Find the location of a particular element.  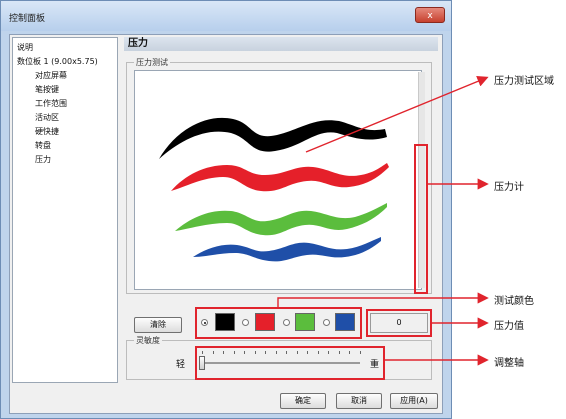

annotation-test-color: 测试颜色 is located at coordinates (514, 301).